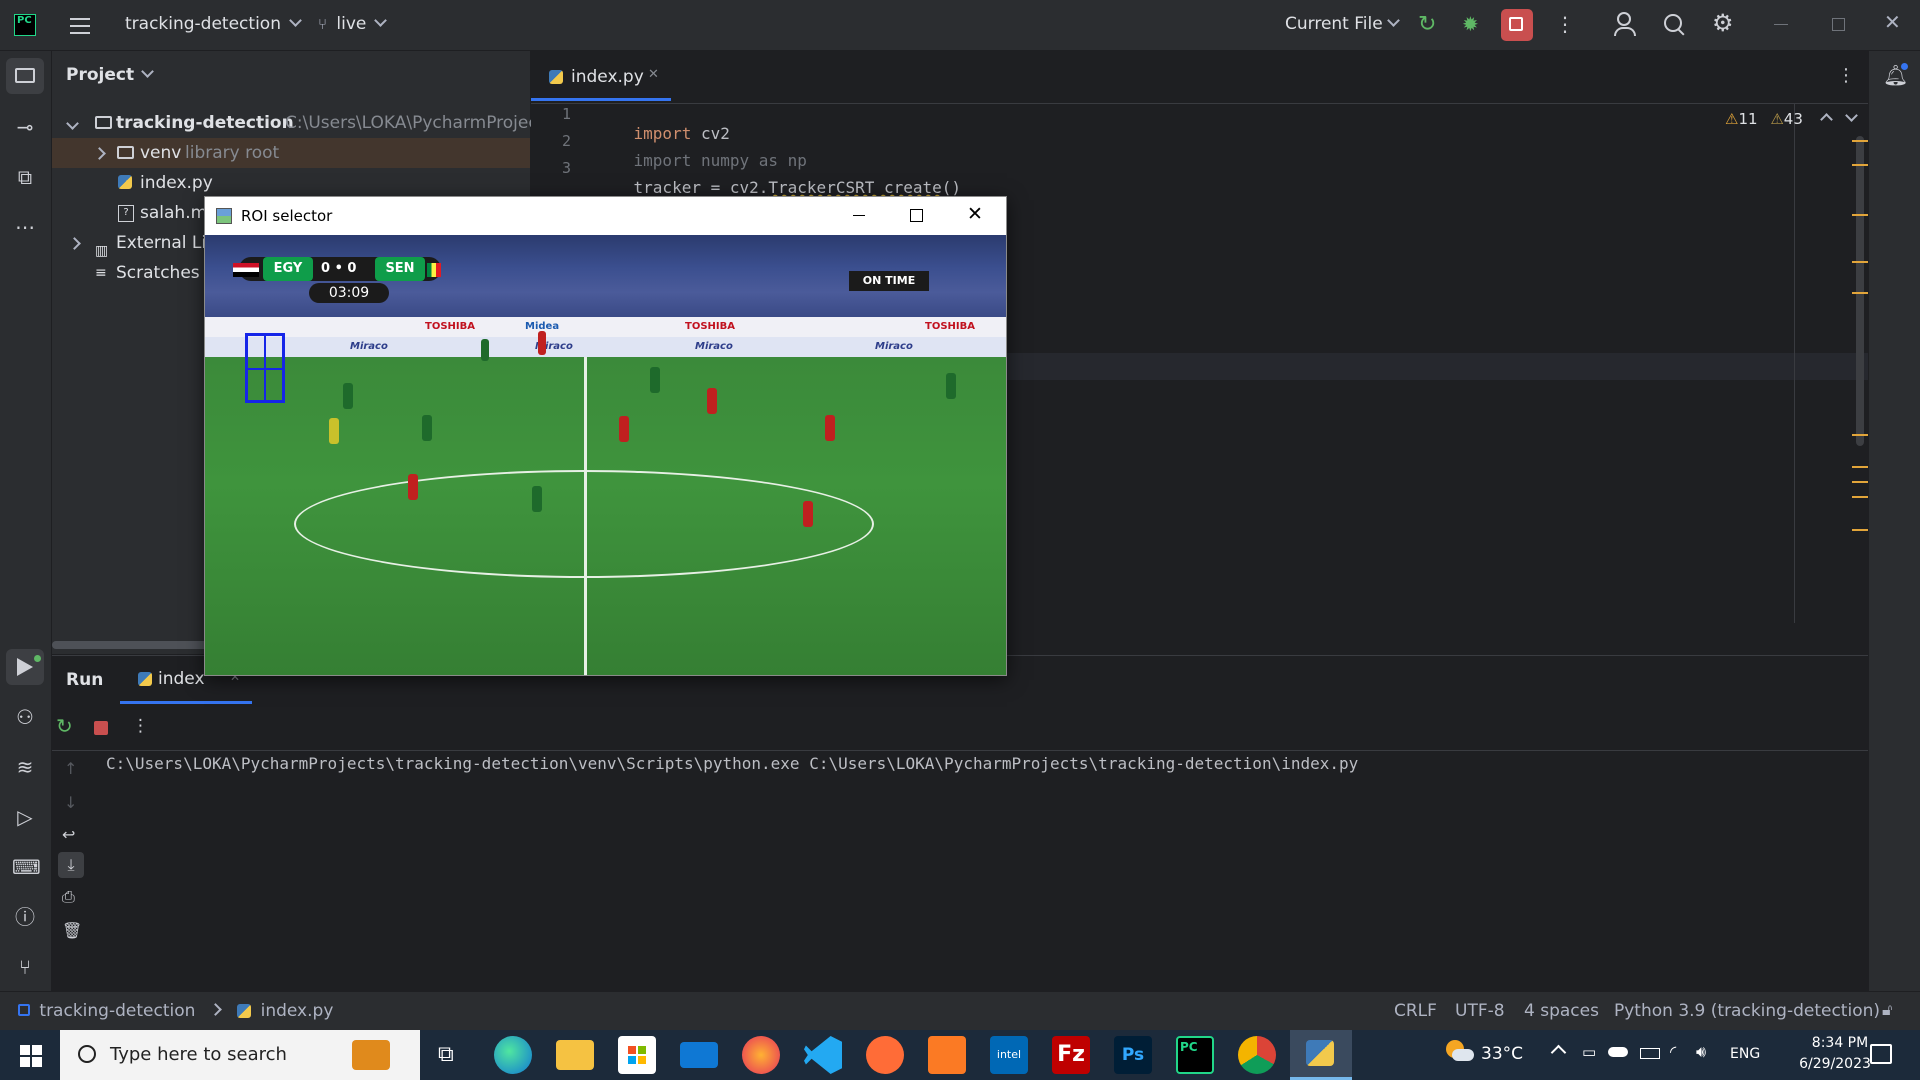 This screenshot has height=1080, width=1920. Describe the element at coordinates (1838, 24) in the screenshot. I see `restore-window-icon` at that location.